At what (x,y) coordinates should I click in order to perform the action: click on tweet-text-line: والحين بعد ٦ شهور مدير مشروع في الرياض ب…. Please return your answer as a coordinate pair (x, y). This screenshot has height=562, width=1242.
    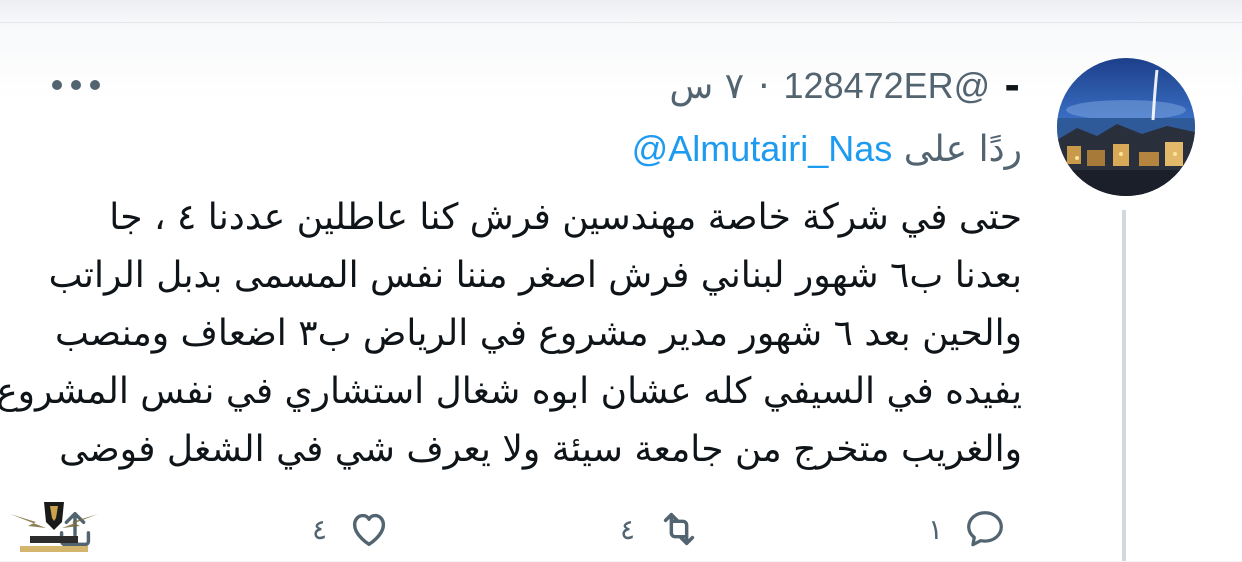
    Looking at the image, I should click on (538, 333).